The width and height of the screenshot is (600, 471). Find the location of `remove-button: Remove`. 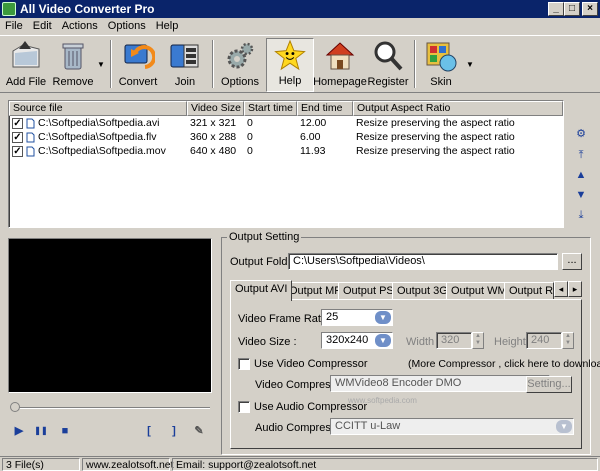

remove-button: Remove is located at coordinates (73, 65).